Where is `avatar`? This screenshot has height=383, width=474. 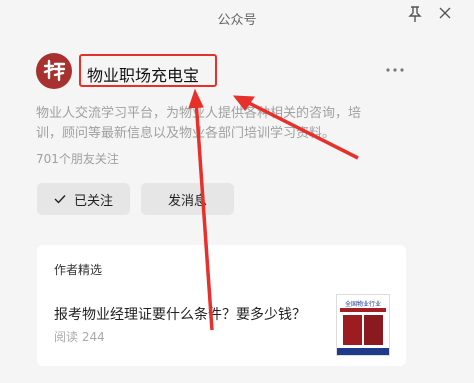 avatar is located at coordinates (54, 71).